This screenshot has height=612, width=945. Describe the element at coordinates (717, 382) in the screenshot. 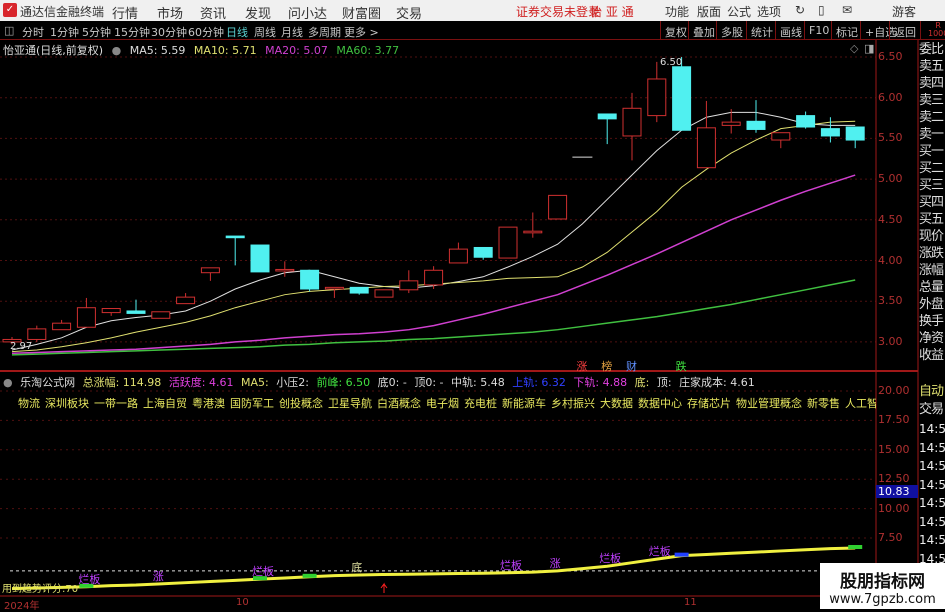

I see `dealer-cost: 庄家成本: 4.61` at that location.